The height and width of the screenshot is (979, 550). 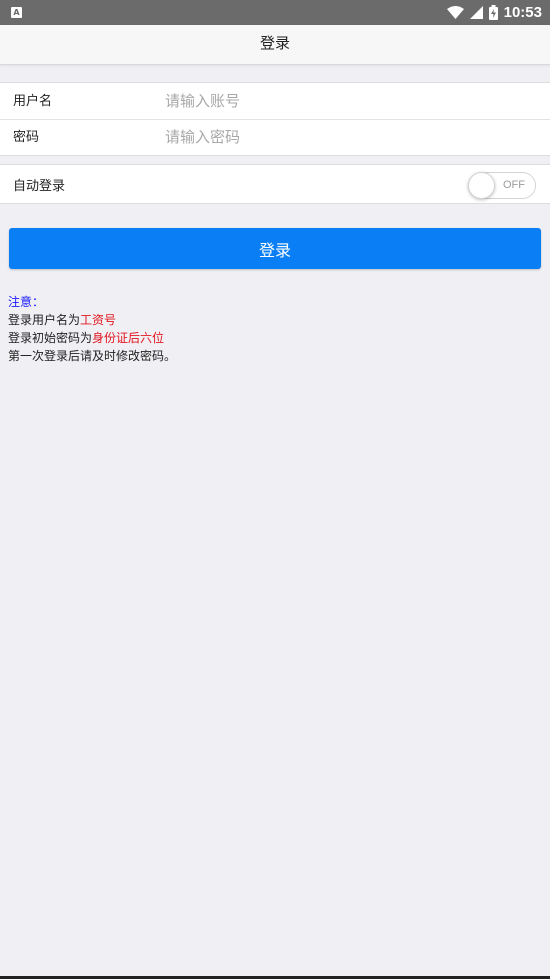 I want to click on login-form: 用户名 密码, so click(x=275, y=119).